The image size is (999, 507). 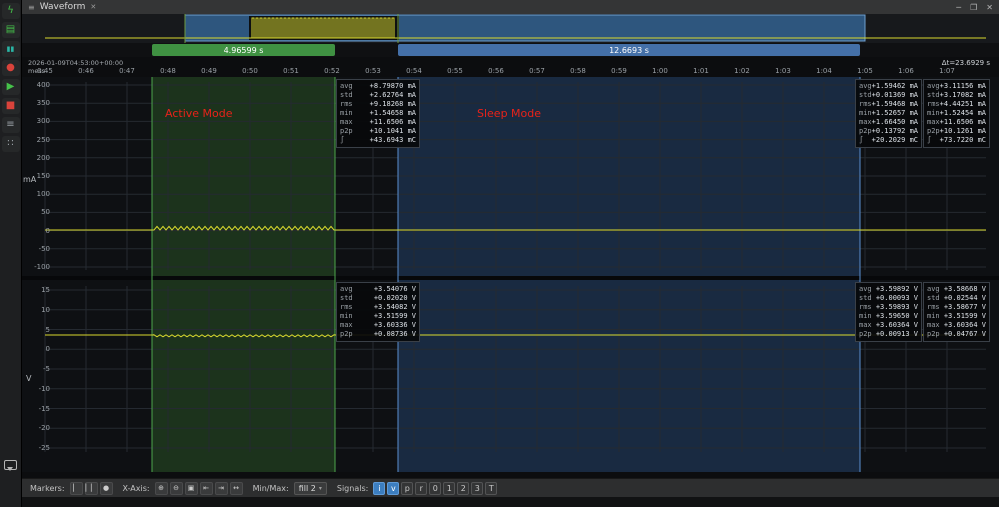 What do you see at coordinates (243, 50) in the screenshot?
I see `dual-marker-active-duration: 4.96599 s` at bounding box center [243, 50].